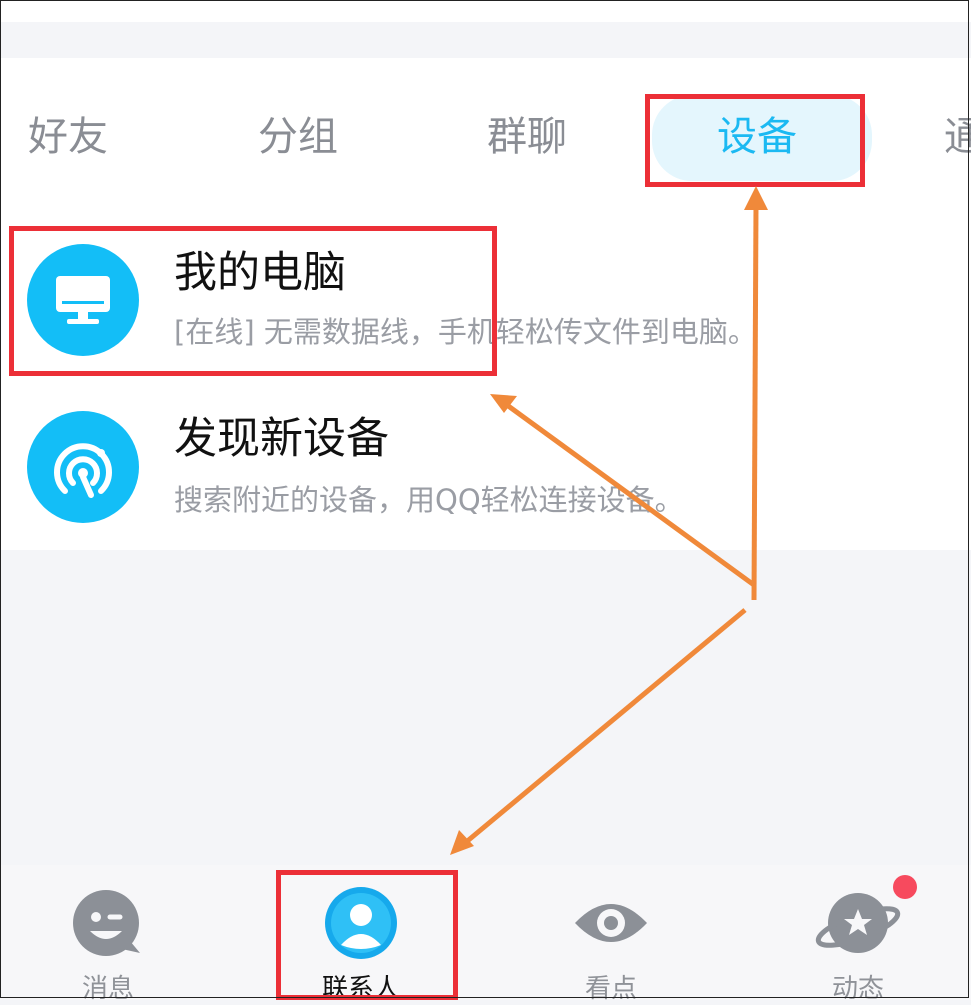 This screenshot has height=1005, width=971. What do you see at coordinates (611, 925) in the screenshot?
I see `eye-icon` at bounding box center [611, 925].